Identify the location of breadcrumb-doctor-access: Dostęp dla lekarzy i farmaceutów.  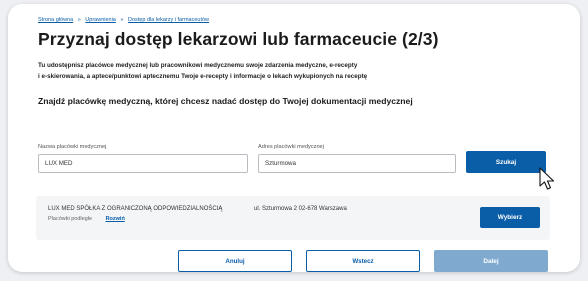
(168, 20).